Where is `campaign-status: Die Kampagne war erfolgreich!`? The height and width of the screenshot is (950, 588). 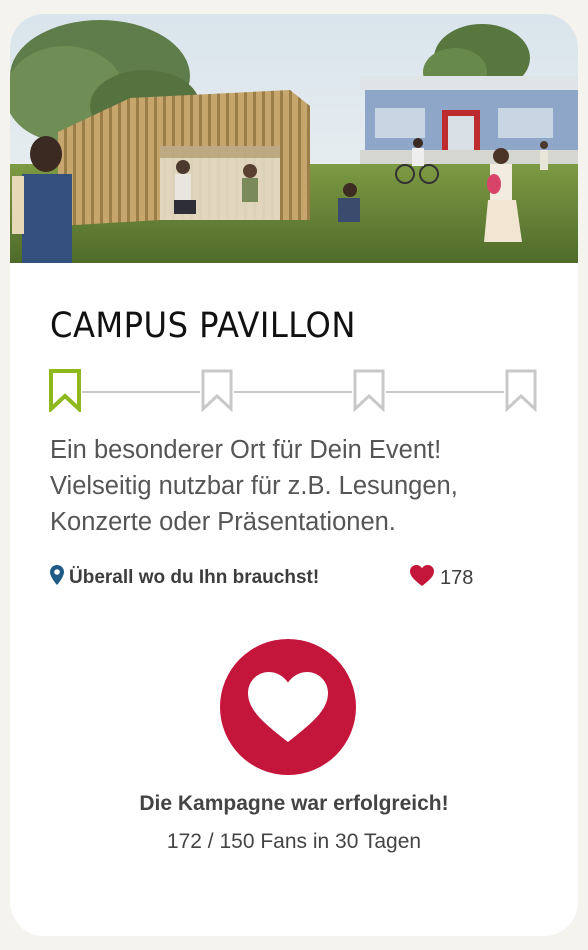 campaign-status: Die Kampagne war erfolgreich! is located at coordinates (294, 803).